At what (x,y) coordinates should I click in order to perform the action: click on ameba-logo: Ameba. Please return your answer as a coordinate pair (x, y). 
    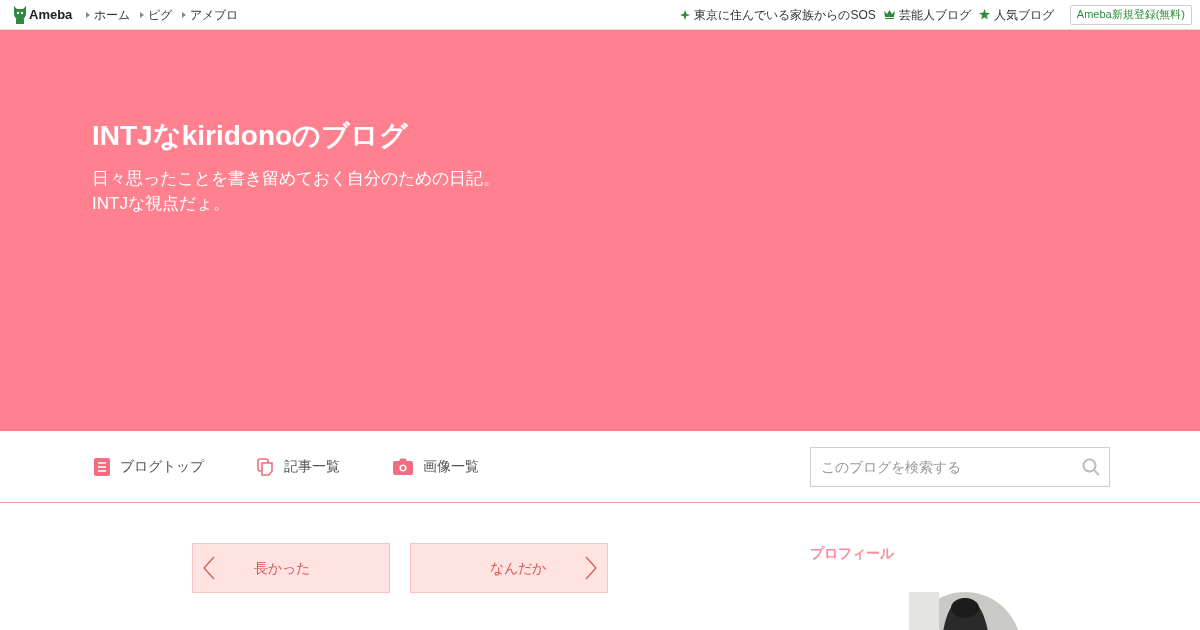
    Looking at the image, I should click on (43, 14).